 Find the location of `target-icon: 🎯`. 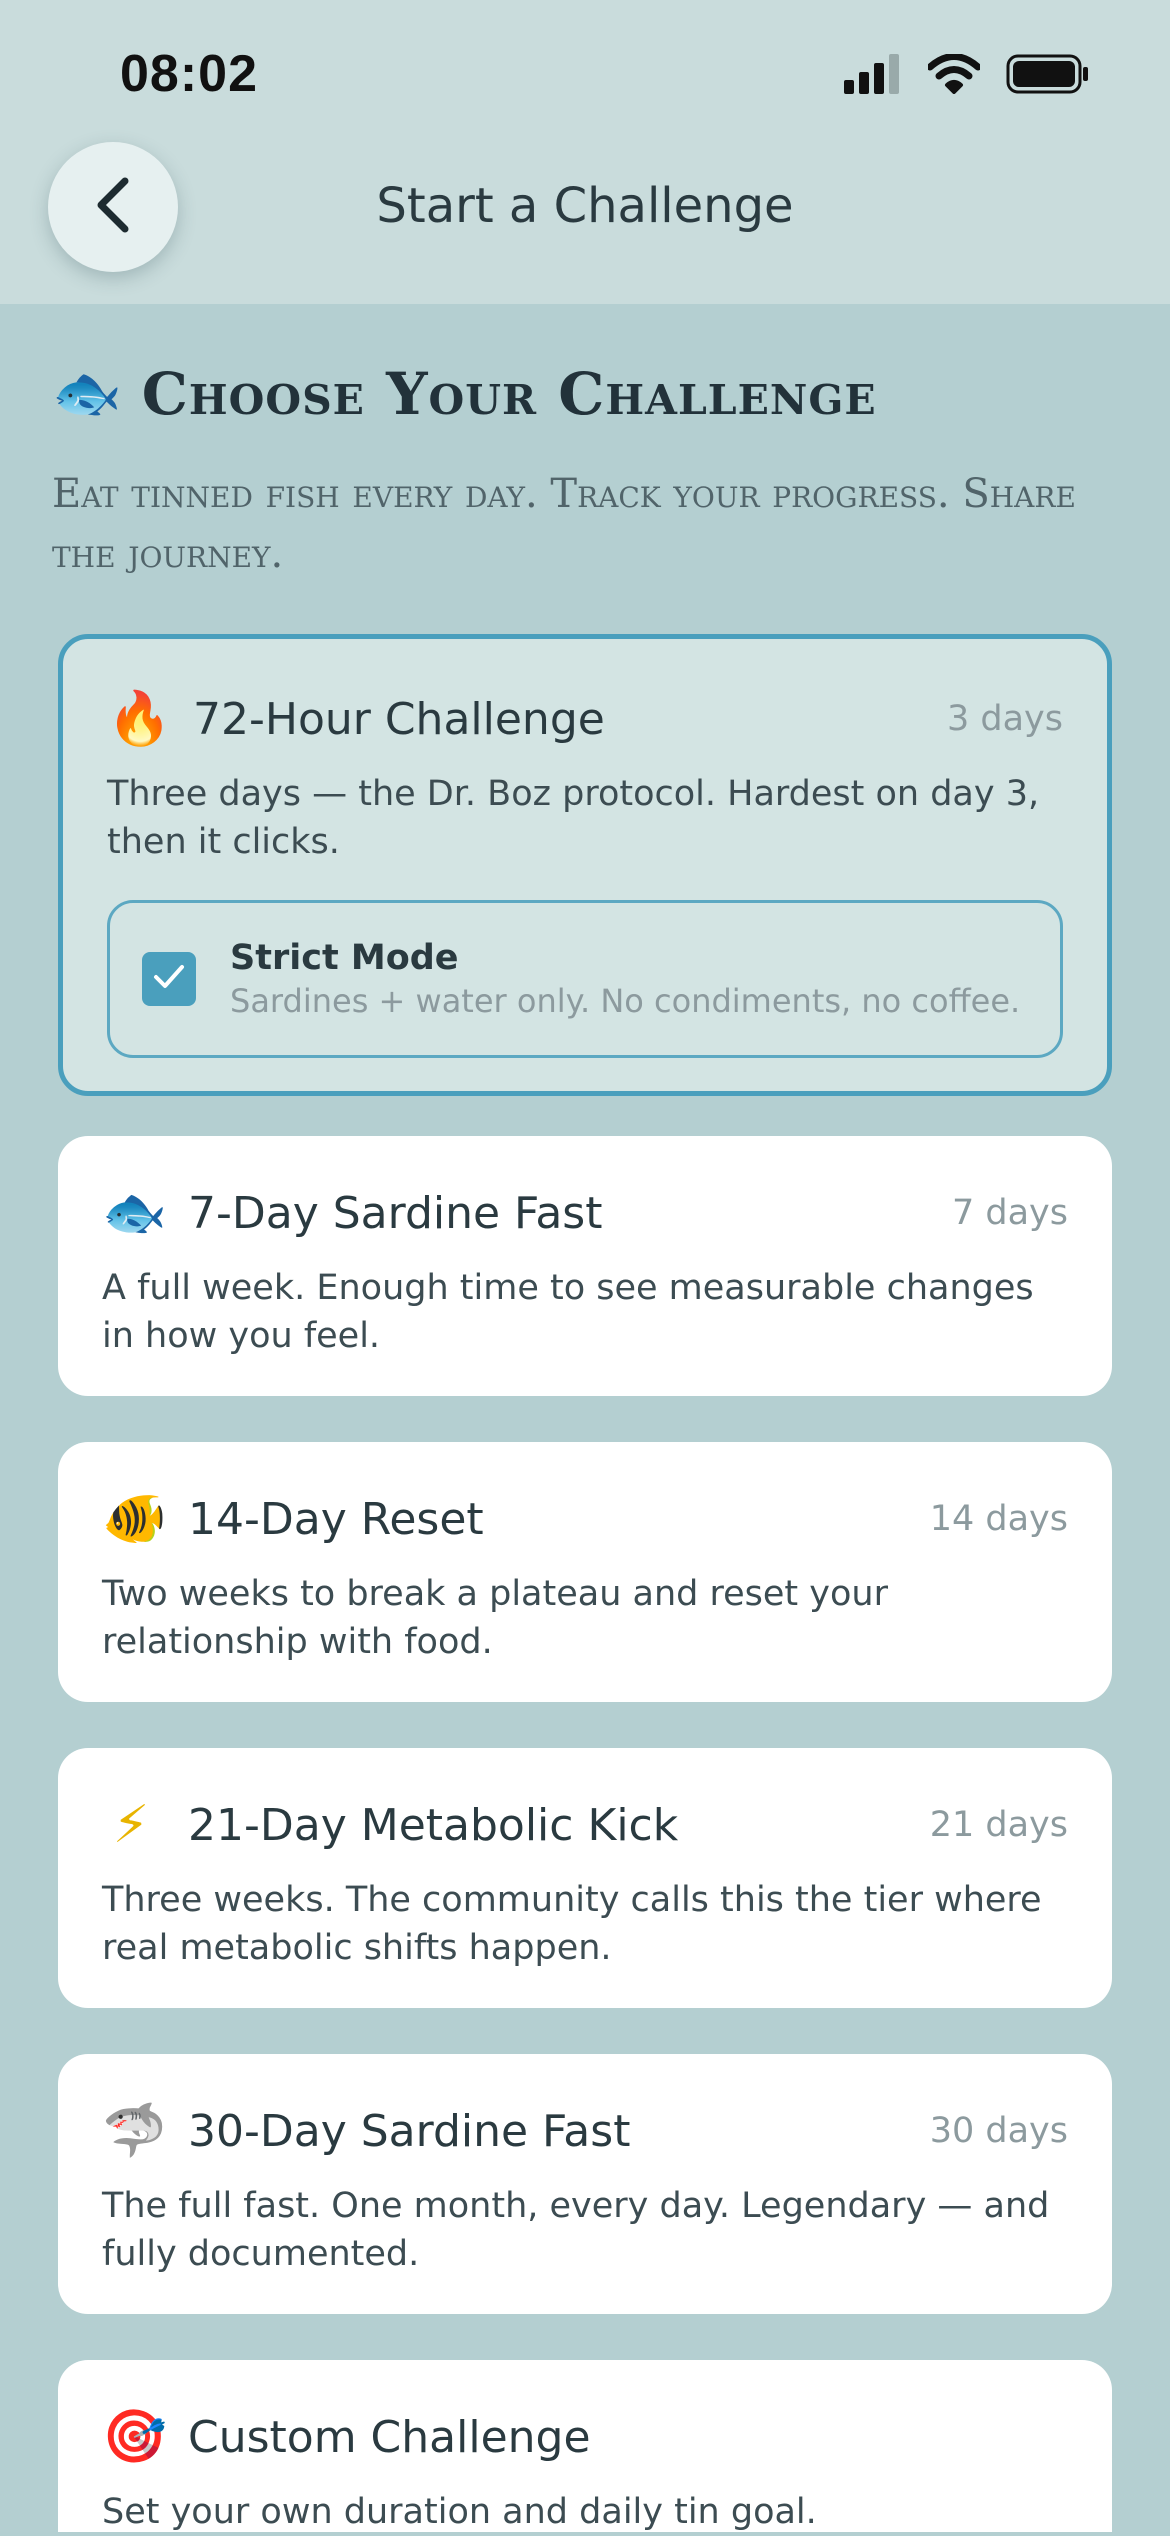

target-icon: 🎯 is located at coordinates (134, 2437).